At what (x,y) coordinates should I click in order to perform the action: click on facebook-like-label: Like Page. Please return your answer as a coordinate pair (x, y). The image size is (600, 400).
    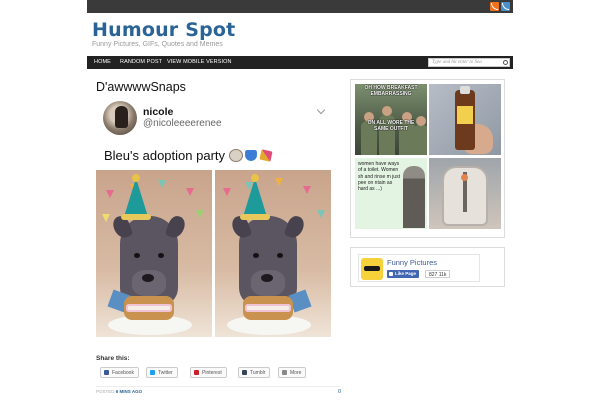
    Looking at the image, I should click on (406, 273).